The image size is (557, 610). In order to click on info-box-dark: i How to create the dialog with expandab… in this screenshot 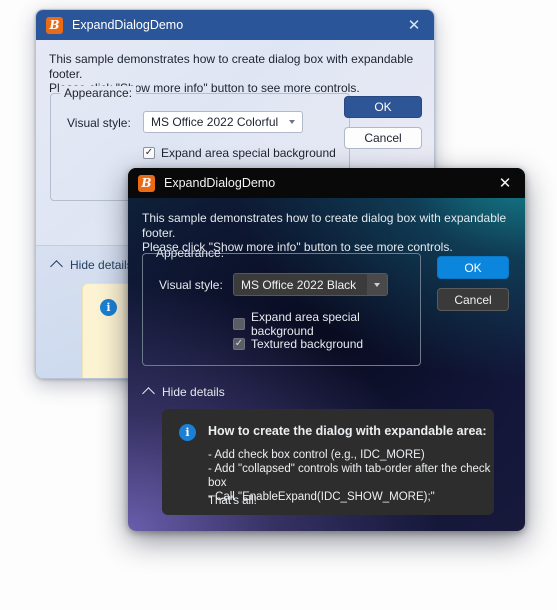, I will do `click(328, 462)`.